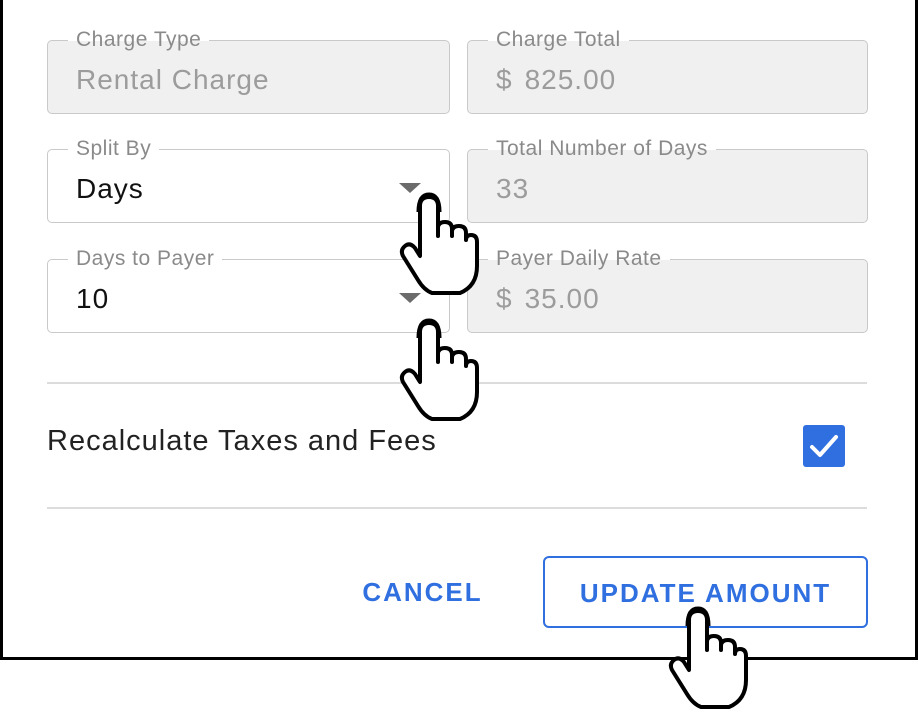  What do you see at coordinates (667, 290) in the screenshot?
I see `payer-daily-rate-field: Payer Daily Rate $35.00` at bounding box center [667, 290].